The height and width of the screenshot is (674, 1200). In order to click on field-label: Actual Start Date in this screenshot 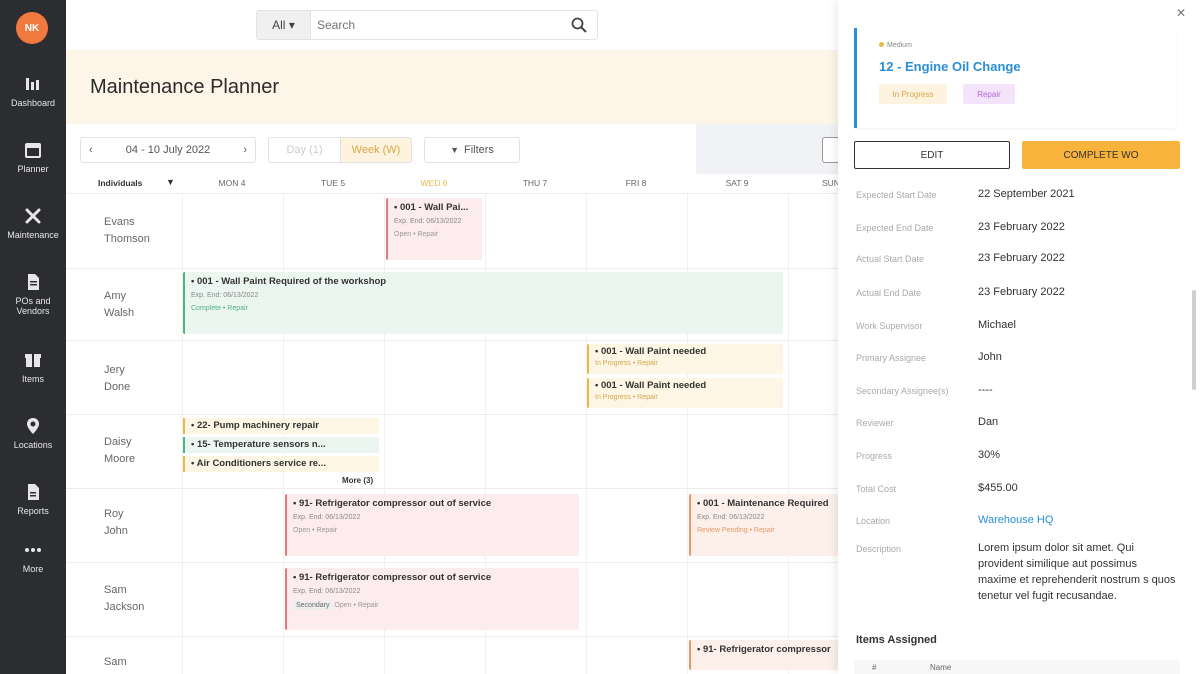, I will do `click(890, 259)`.